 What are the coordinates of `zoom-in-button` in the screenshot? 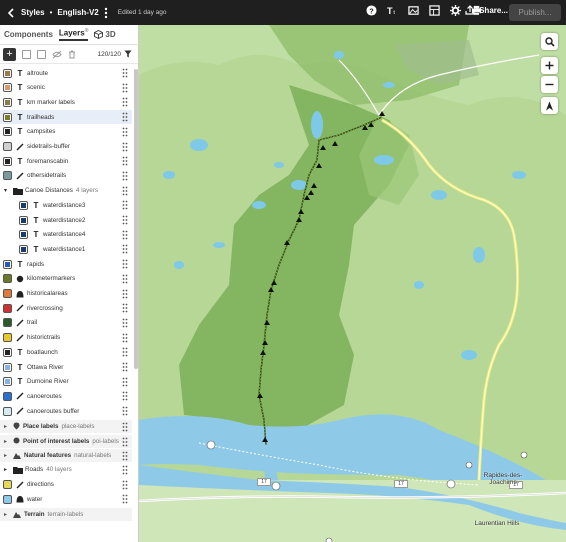 It's located at (549, 65).